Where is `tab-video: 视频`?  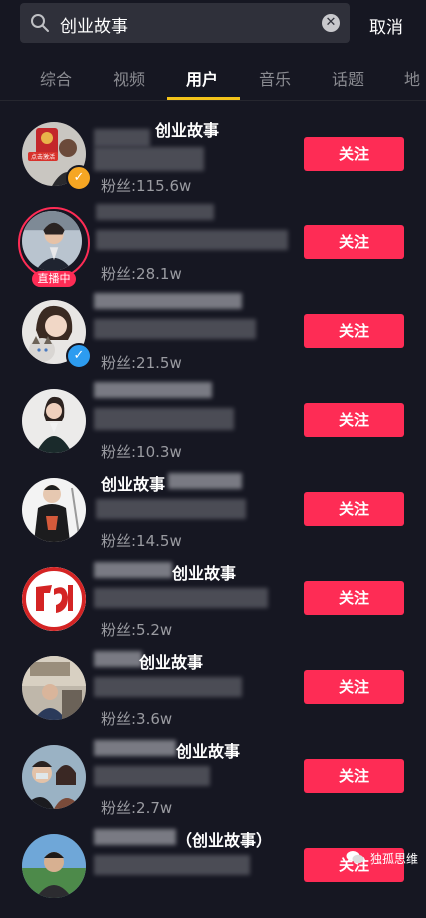
tab-video: 视频 is located at coordinates (129, 78).